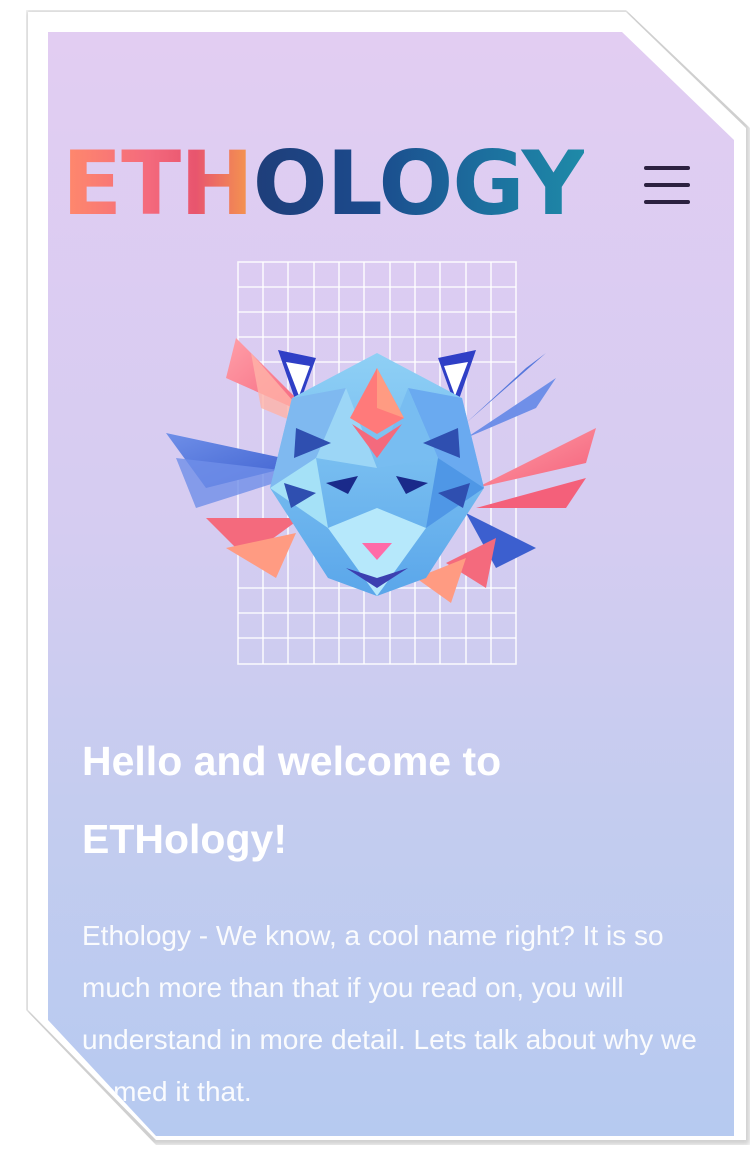  What do you see at coordinates (158, 183) in the screenshot?
I see `logo-eth: ETH` at bounding box center [158, 183].